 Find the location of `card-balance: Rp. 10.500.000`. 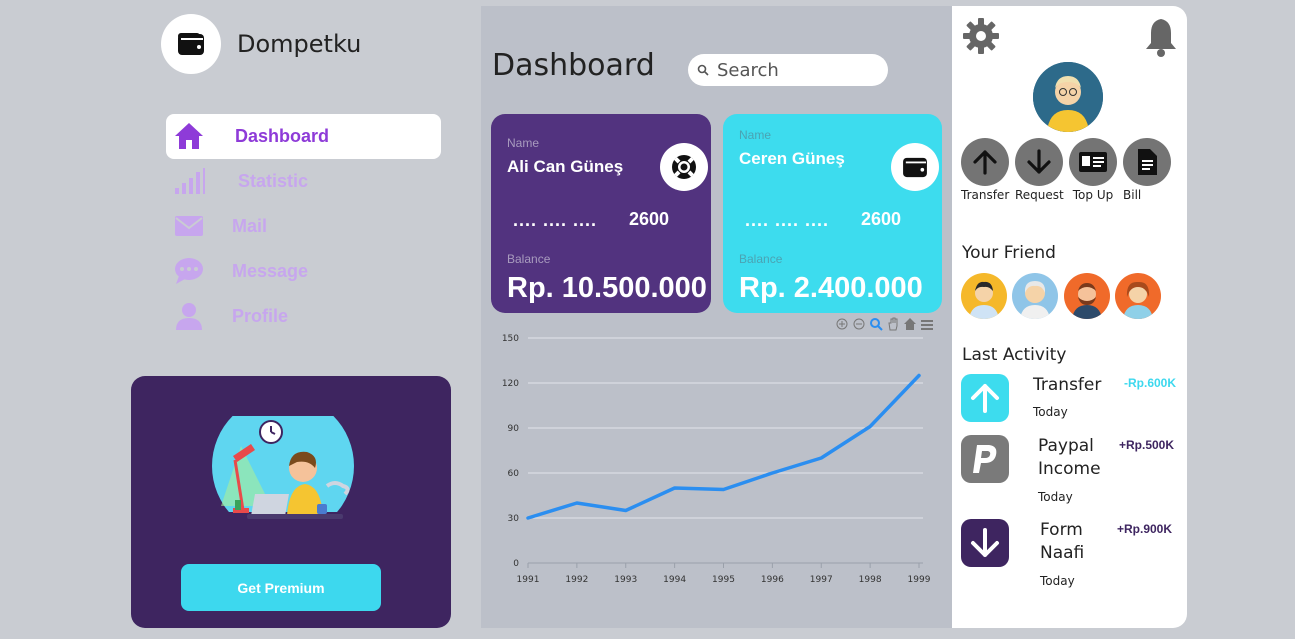

card-balance: Rp. 10.500.000 is located at coordinates (607, 288).